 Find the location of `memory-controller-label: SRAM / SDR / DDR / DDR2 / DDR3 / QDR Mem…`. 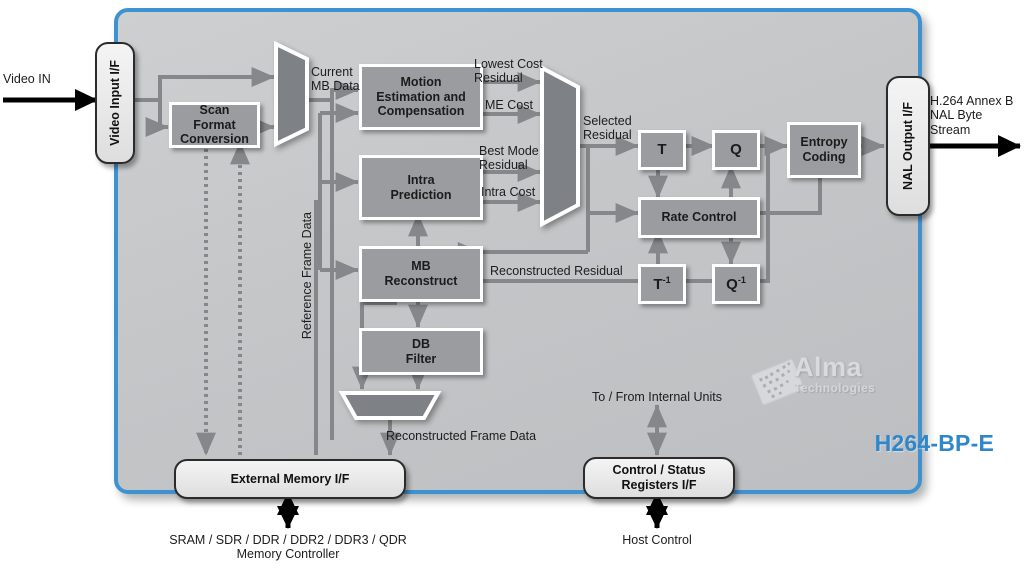

memory-controller-label: SRAM / SDR / DDR / DDR2 / DDR3 / QDR Mem… is located at coordinates (288, 547).